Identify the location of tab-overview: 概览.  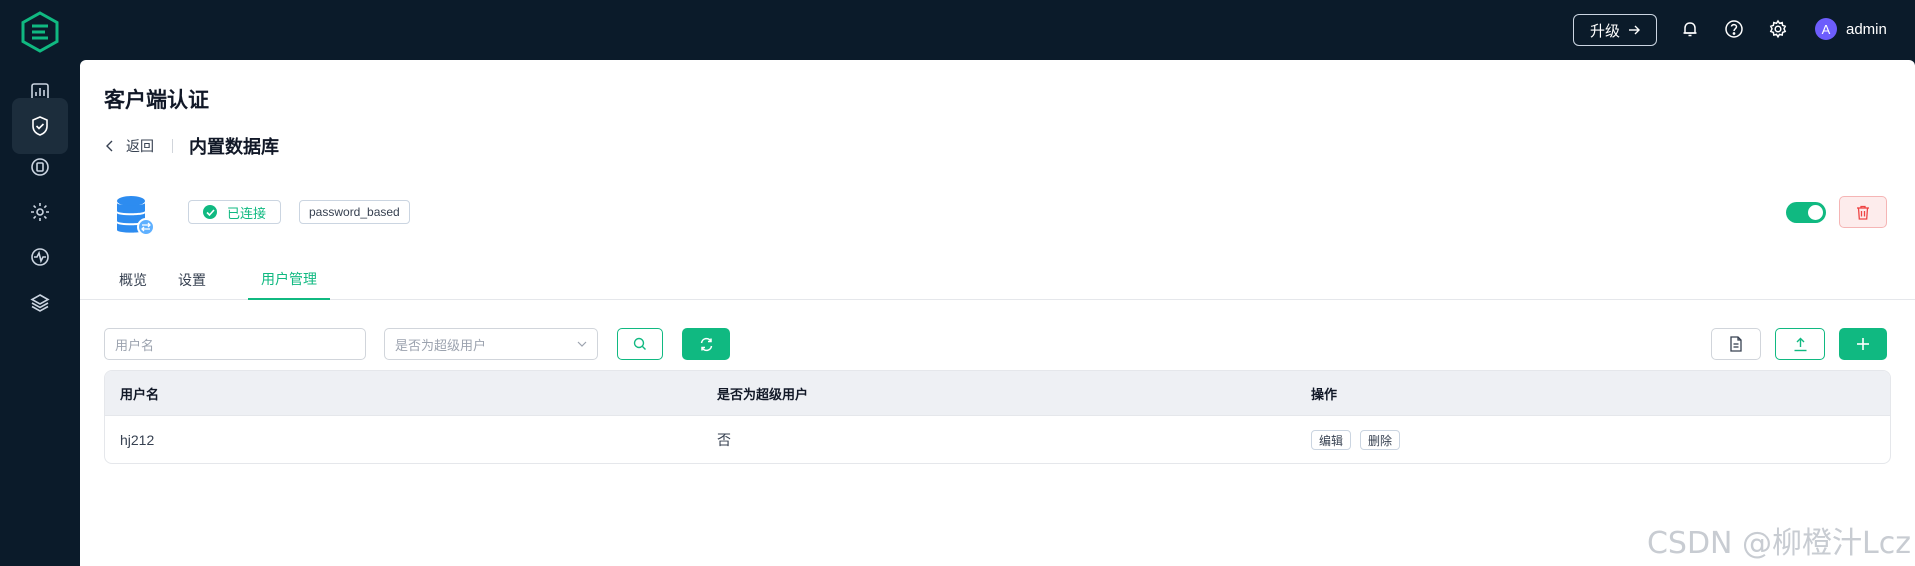
(133, 280).